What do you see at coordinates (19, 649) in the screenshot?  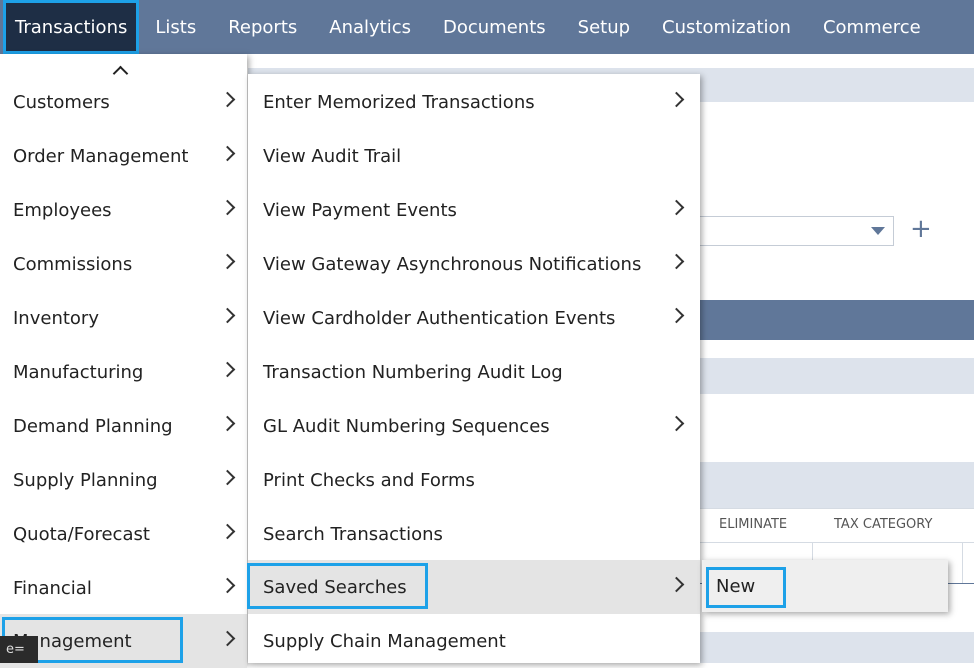 I see `tooltip: e=` at bounding box center [19, 649].